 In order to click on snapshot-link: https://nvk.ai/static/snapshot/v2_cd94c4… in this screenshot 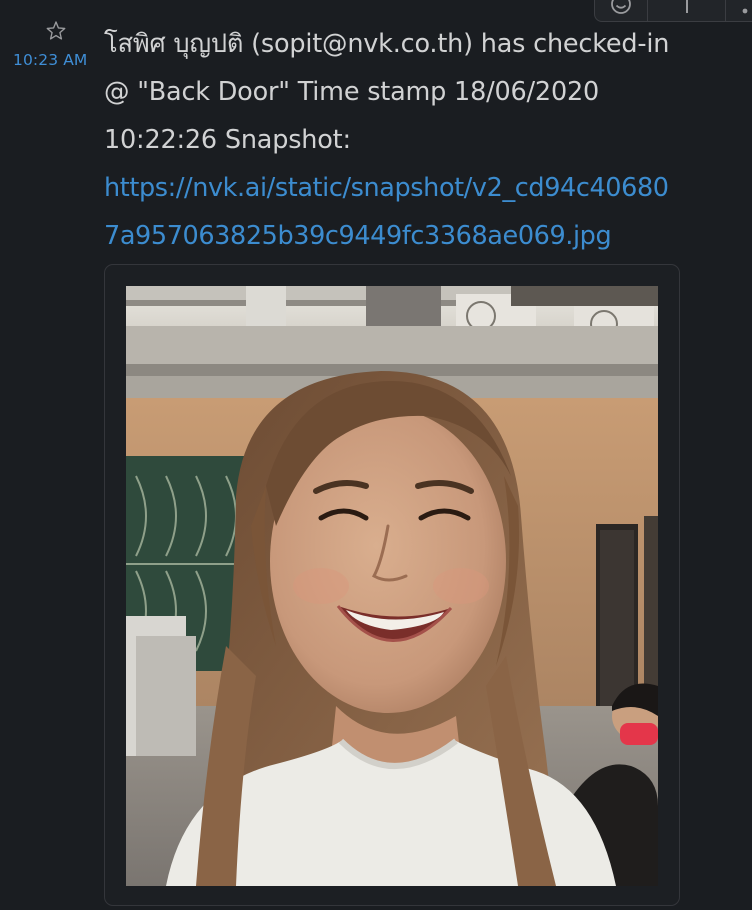, I will do `click(424, 188)`.